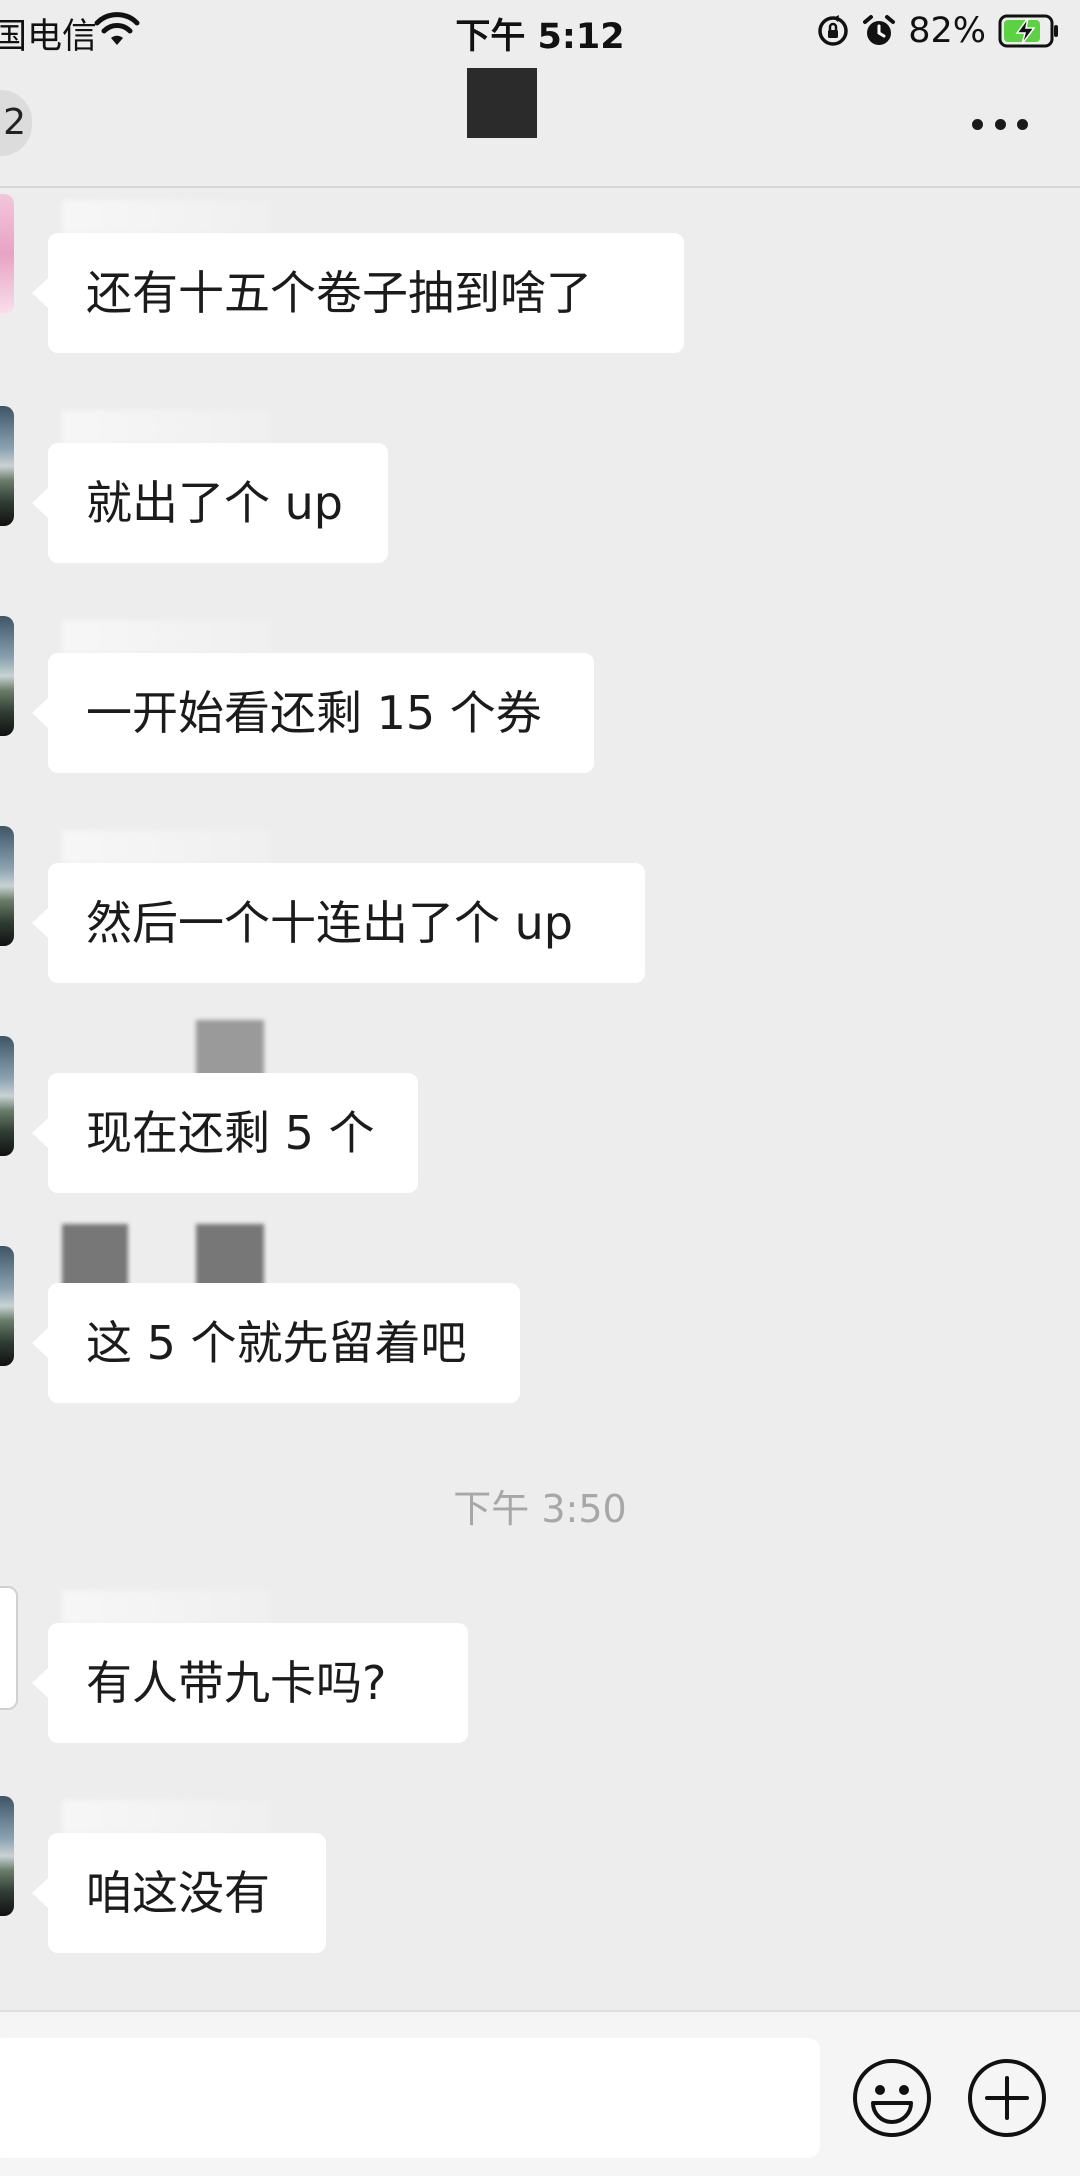 Image resolution: width=1080 pixels, height=2176 pixels. I want to click on message-item: 然后一个十连出了个 up, so click(540, 905).